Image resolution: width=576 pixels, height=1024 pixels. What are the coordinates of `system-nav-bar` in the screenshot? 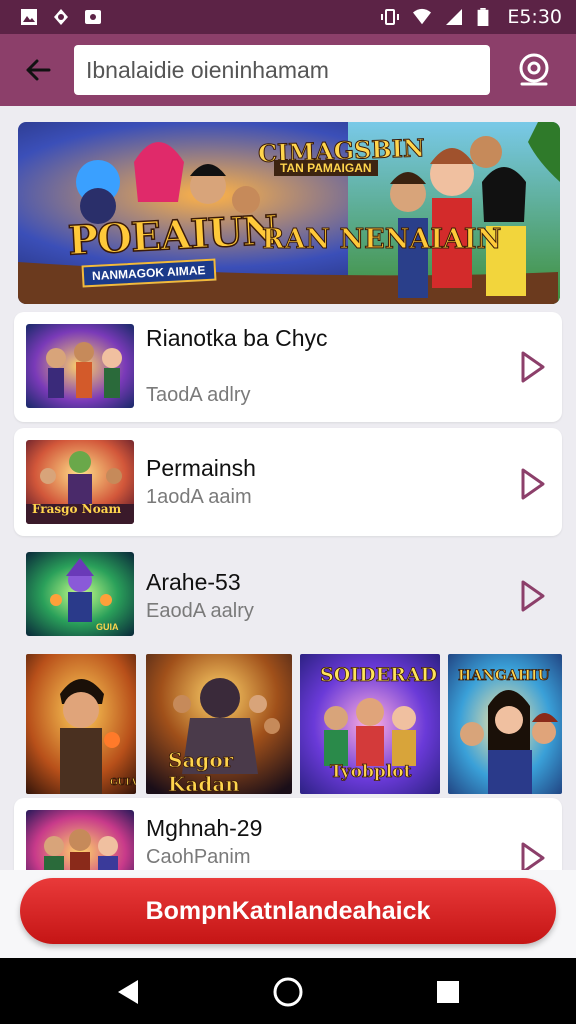 It's located at (288, 991).